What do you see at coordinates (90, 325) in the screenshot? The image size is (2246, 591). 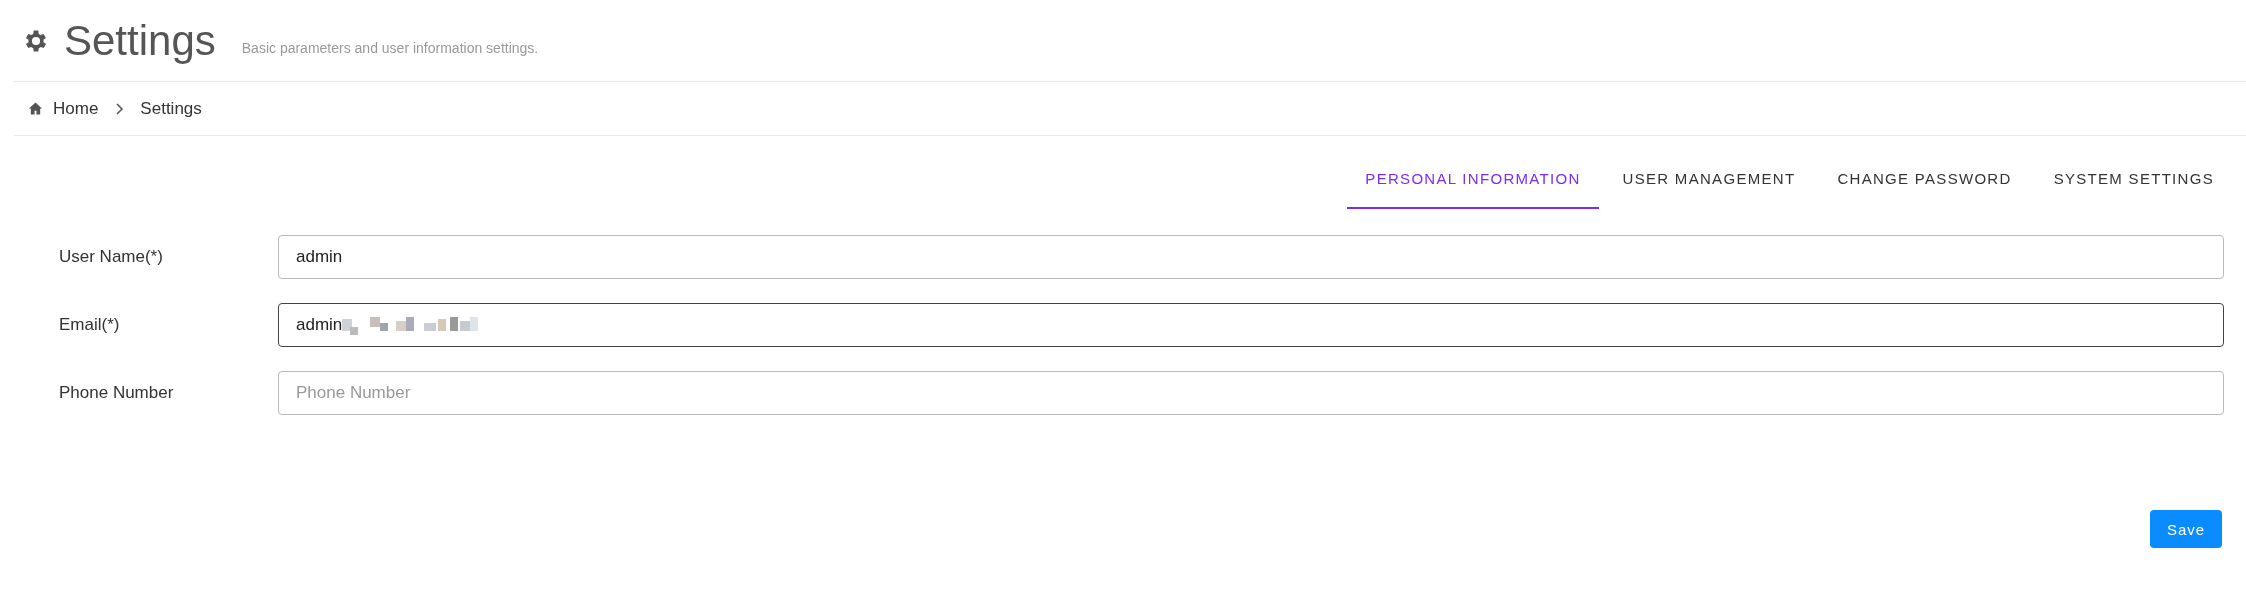 I see `field-label: Email(*)` at bounding box center [90, 325].